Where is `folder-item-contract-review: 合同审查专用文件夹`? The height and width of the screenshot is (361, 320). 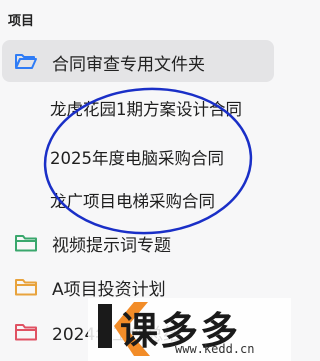 folder-item-contract-review: 合同审查专用文件夹 is located at coordinates (145, 61).